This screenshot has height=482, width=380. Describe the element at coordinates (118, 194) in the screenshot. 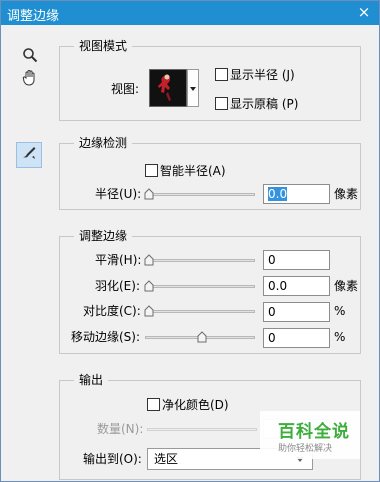

I see `radius-label: 半径(U):` at that location.